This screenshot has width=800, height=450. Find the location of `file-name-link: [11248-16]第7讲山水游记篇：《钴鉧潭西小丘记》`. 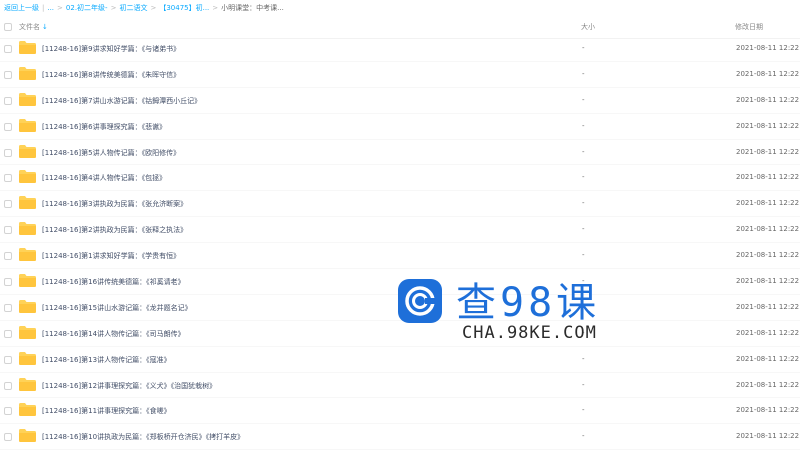

file-name-link: [11248-16]第7讲山水游记篇：《钴鉧潭西小丘记》 is located at coordinates (121, 101).